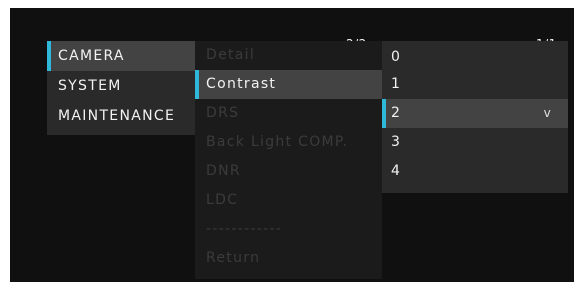 The width and height of the screenshot is (584, 291). I want to click on submenu-item-drs: DRS, so click(288, 113).